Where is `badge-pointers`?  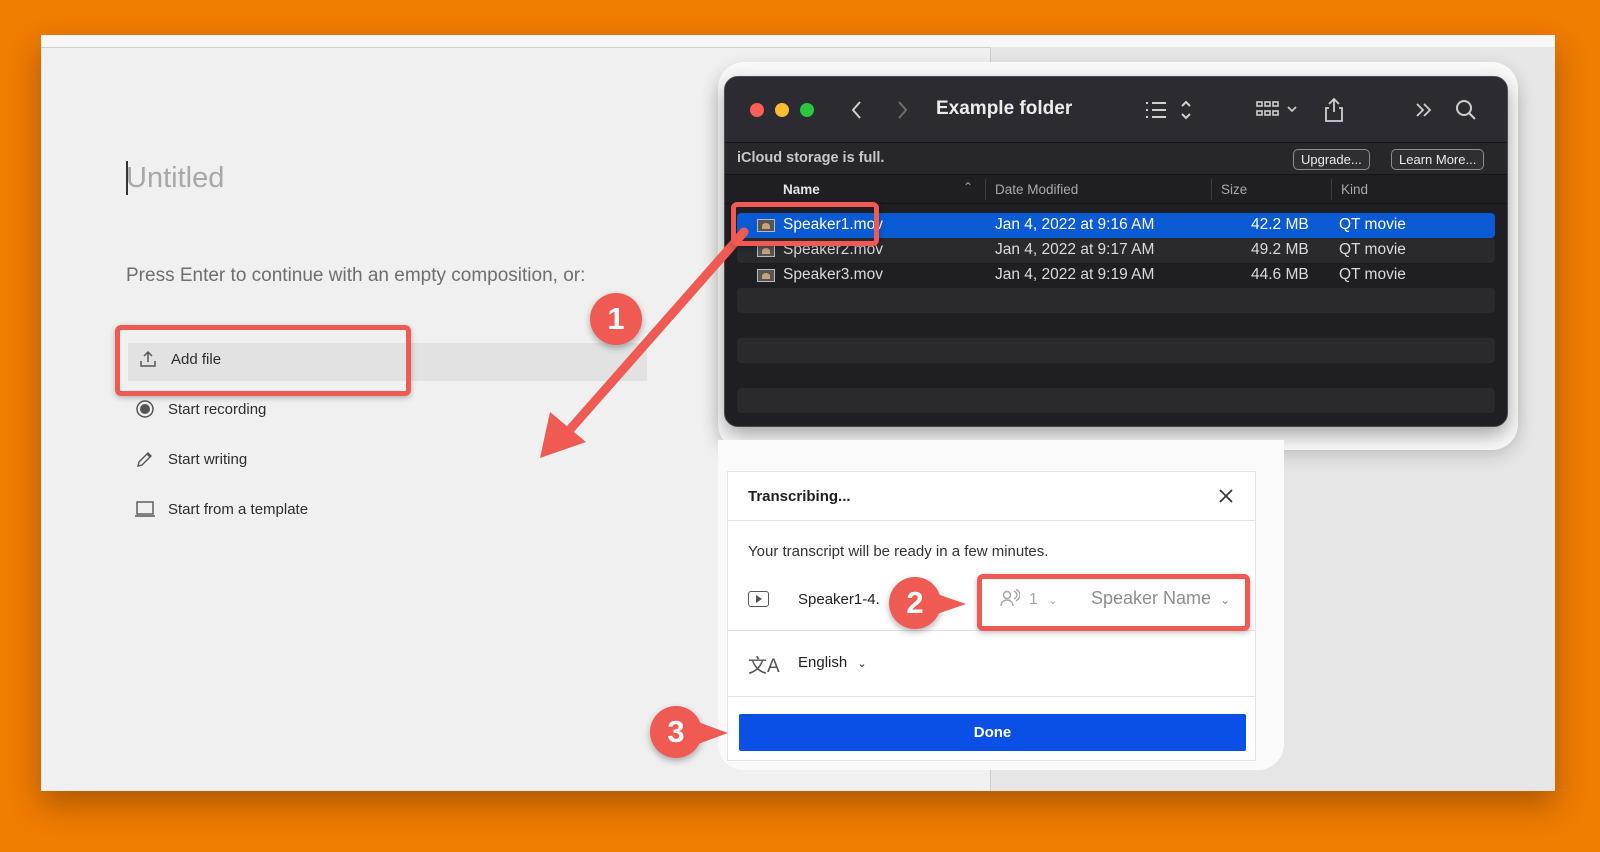
badge-pointers is located at coordinates (832, 669).